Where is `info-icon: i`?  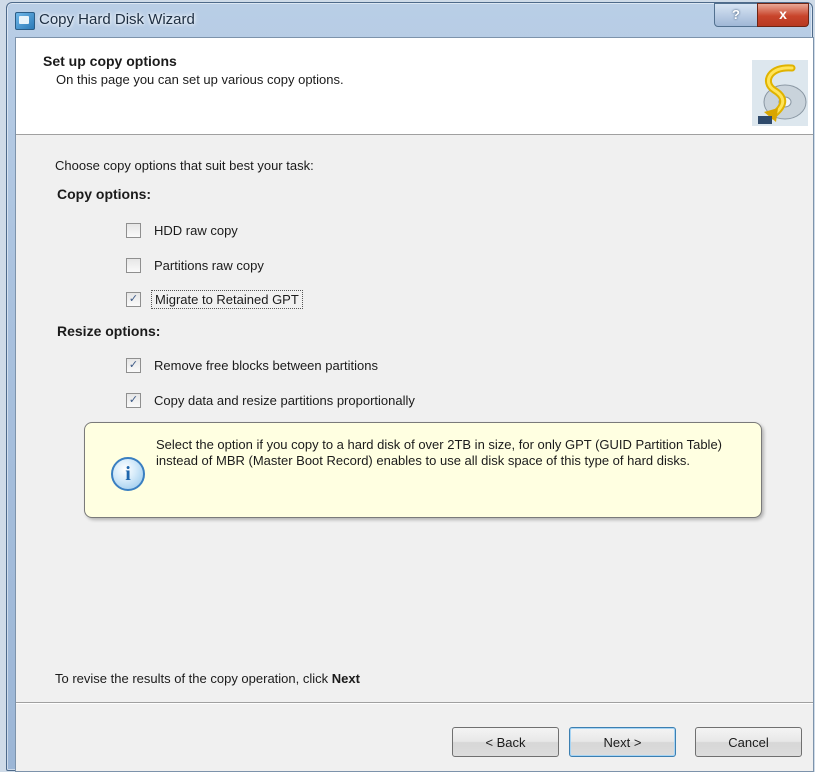 info-icon: i is located at coordinates (128, 474).